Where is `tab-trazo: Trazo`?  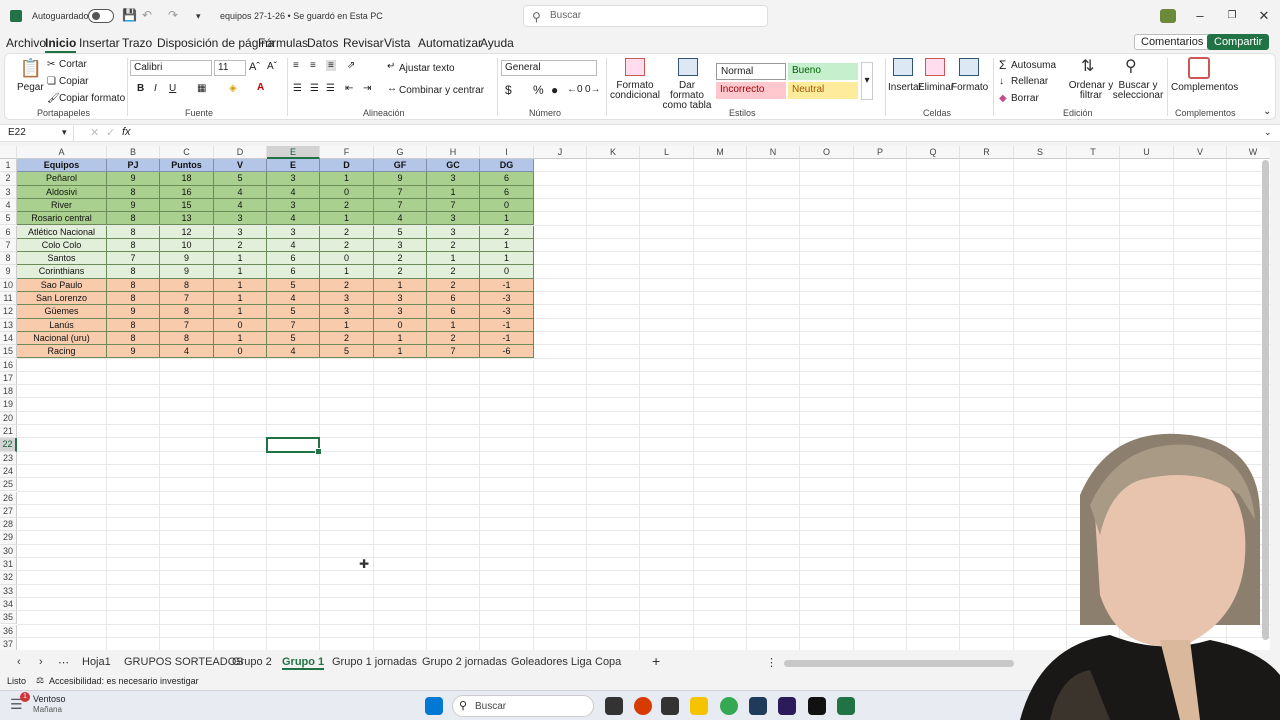 tab-trazo: Trazo is located at coordinates (137, 43).